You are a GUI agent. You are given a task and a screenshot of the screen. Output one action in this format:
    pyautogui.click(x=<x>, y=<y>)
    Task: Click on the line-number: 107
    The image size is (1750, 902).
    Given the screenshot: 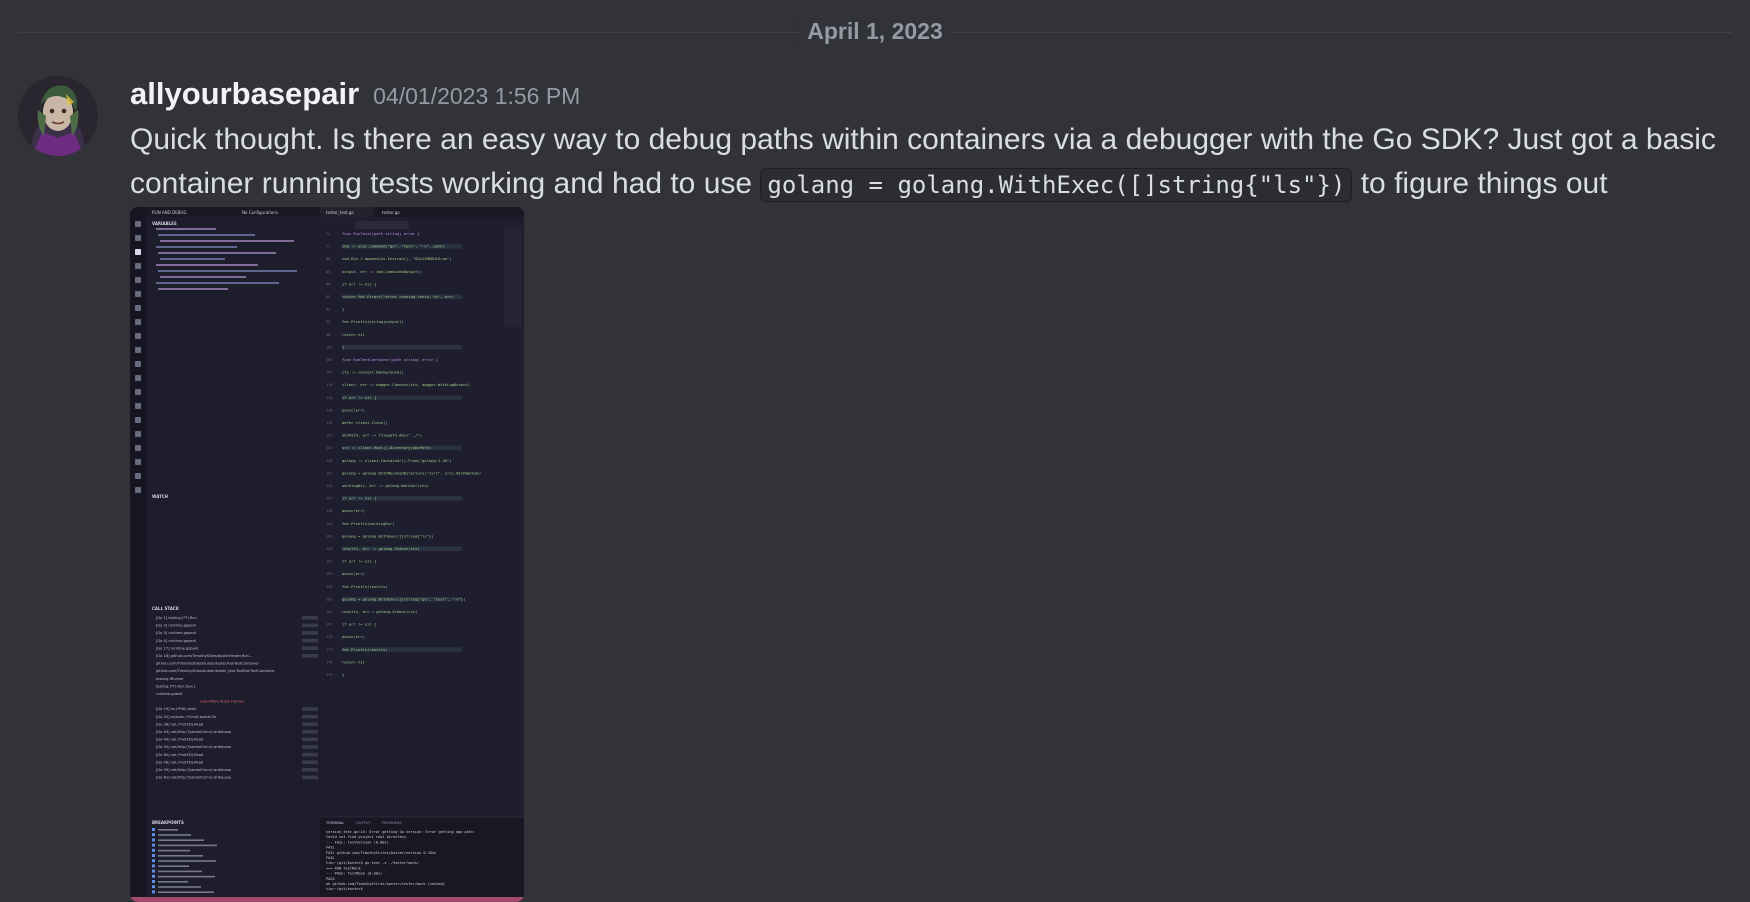 What is the action you would take?
    pyautogui.click(x=329, y=373)
    